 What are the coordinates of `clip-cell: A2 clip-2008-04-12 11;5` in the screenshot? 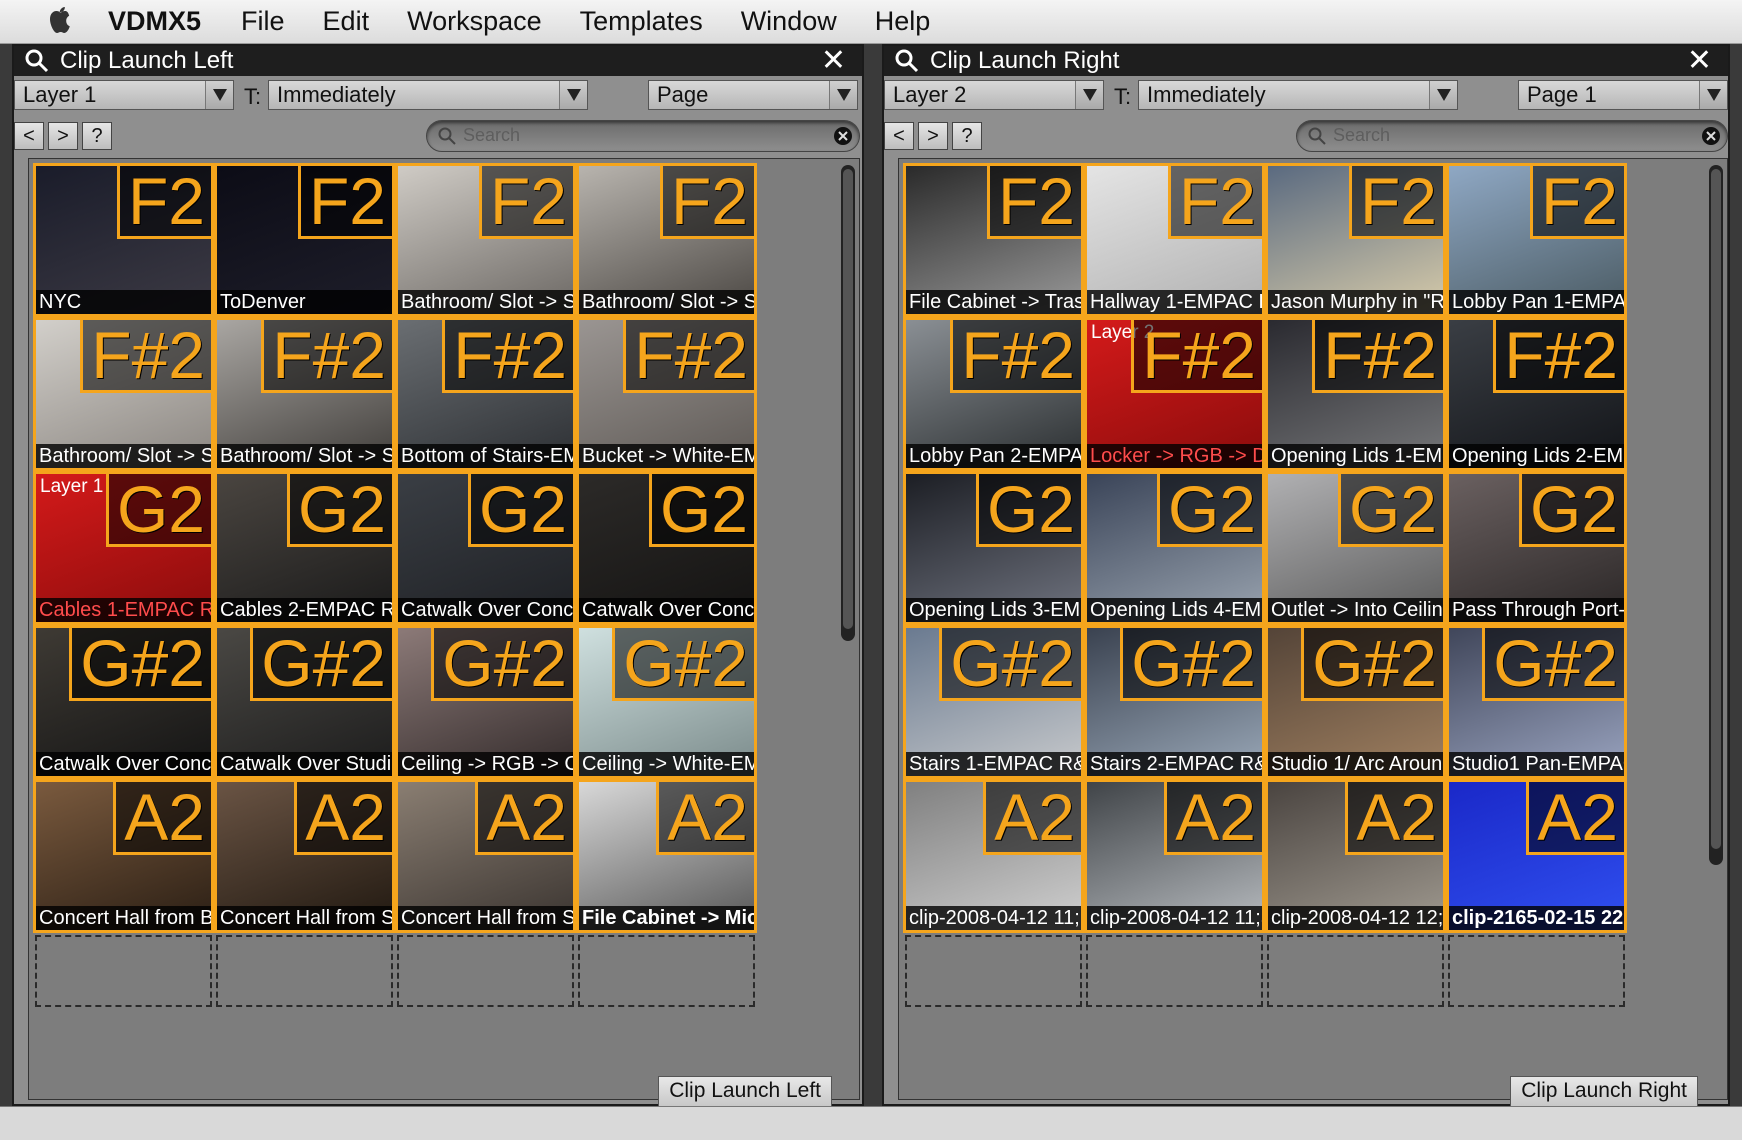 It's located at (1174, 856).